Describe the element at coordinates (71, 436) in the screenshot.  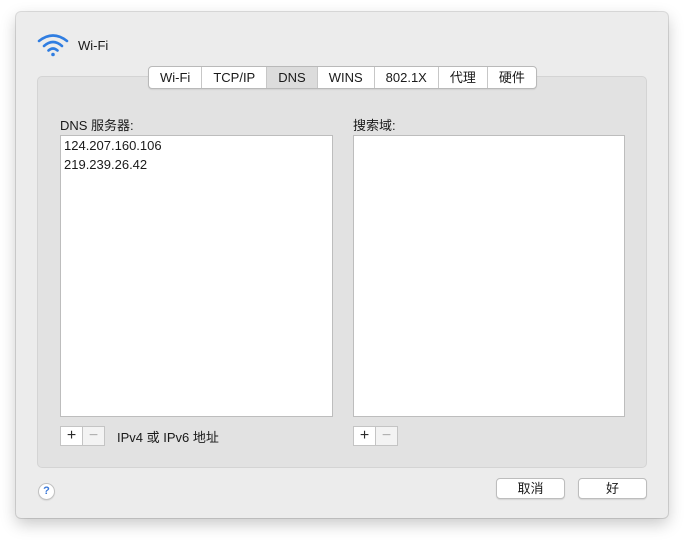
I see `dns-add-button: +` at that location.